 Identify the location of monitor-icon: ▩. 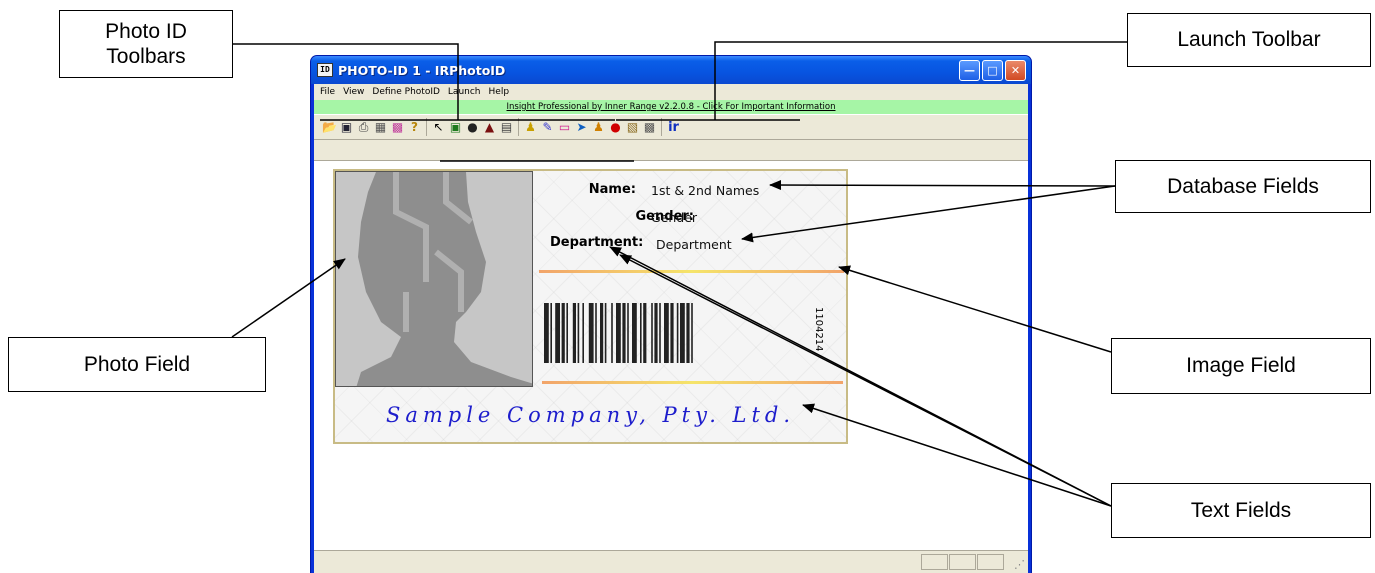
(649, 127).